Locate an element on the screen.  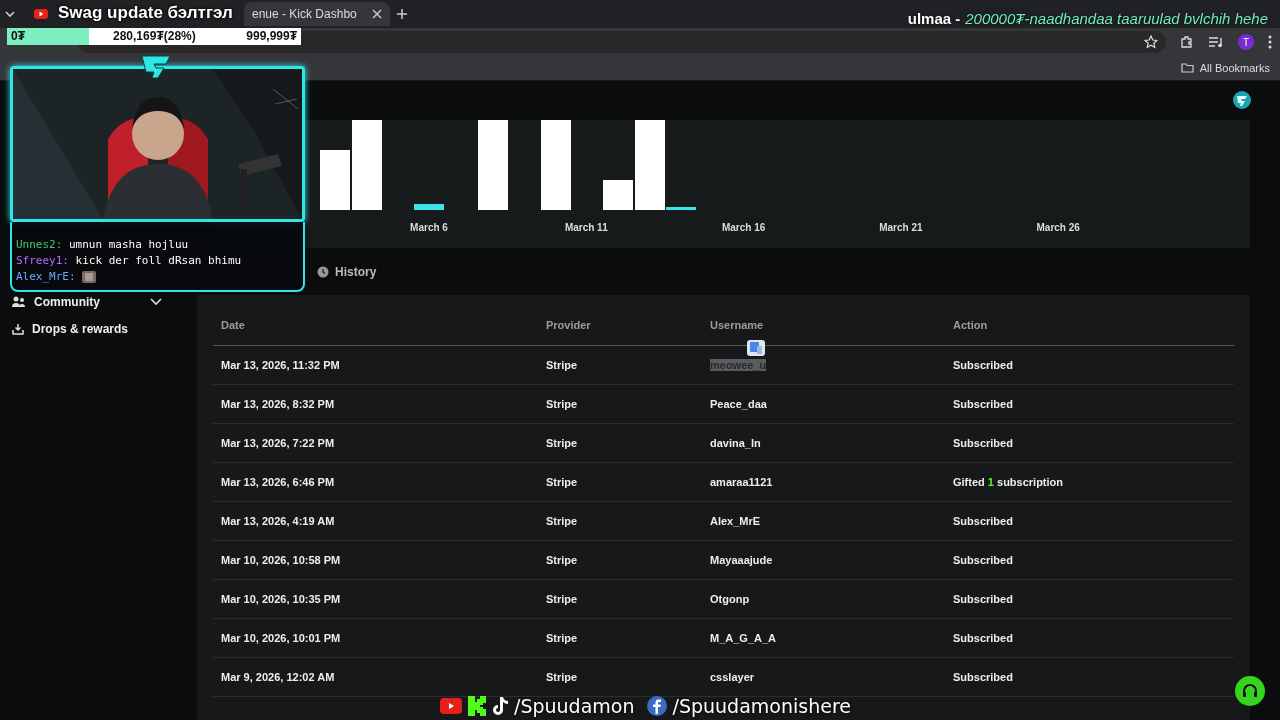
headset-icon is located at coordinates (1250, 691).